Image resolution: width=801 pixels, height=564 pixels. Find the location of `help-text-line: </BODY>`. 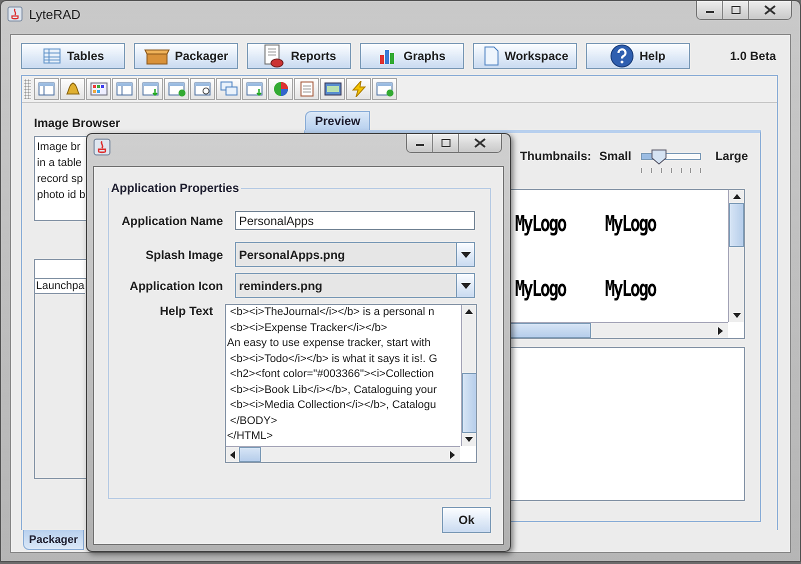

help-text-line: </BODY> is located at coordinates (253, 421).